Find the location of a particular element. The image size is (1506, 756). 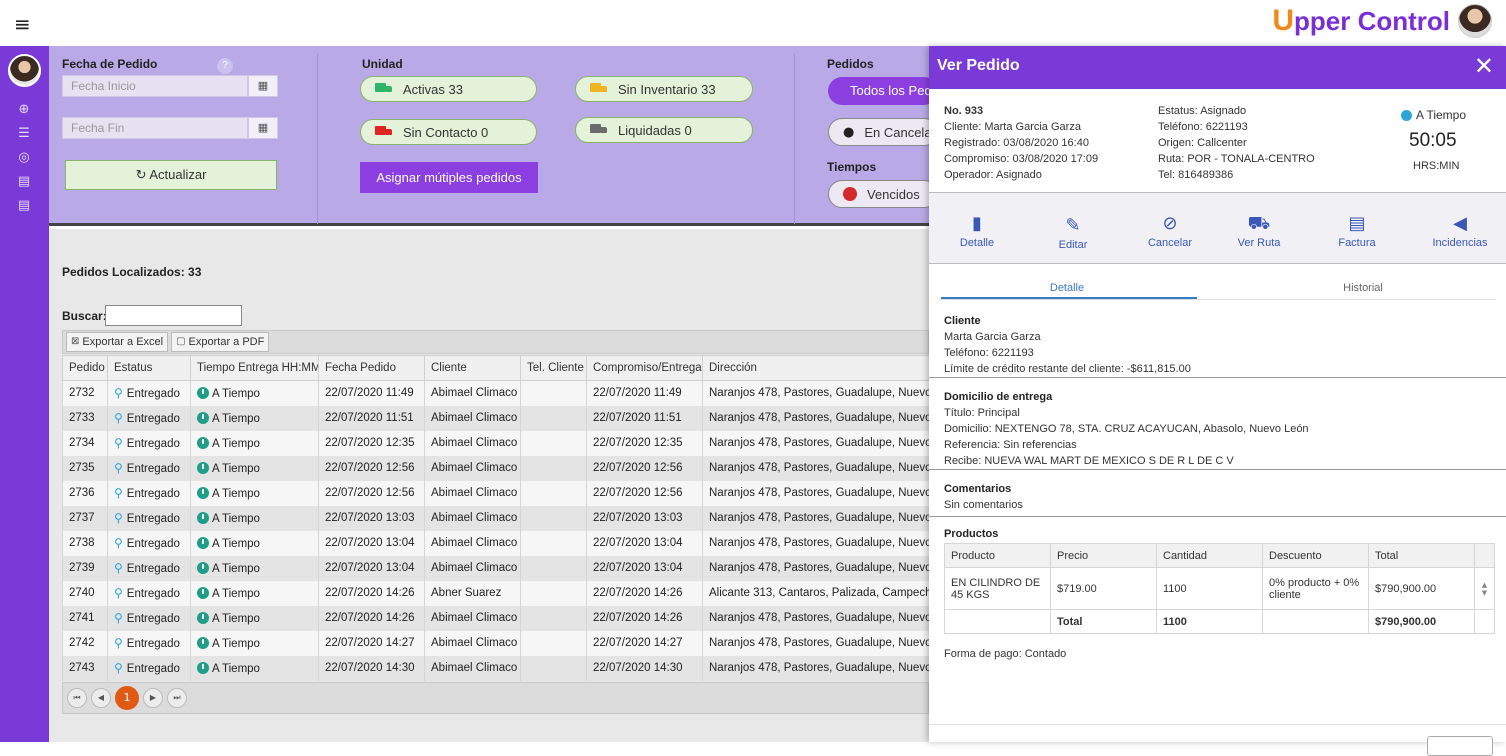

cancelar-button: ⊘ Cancelar is located at coordinates (1170, 231).